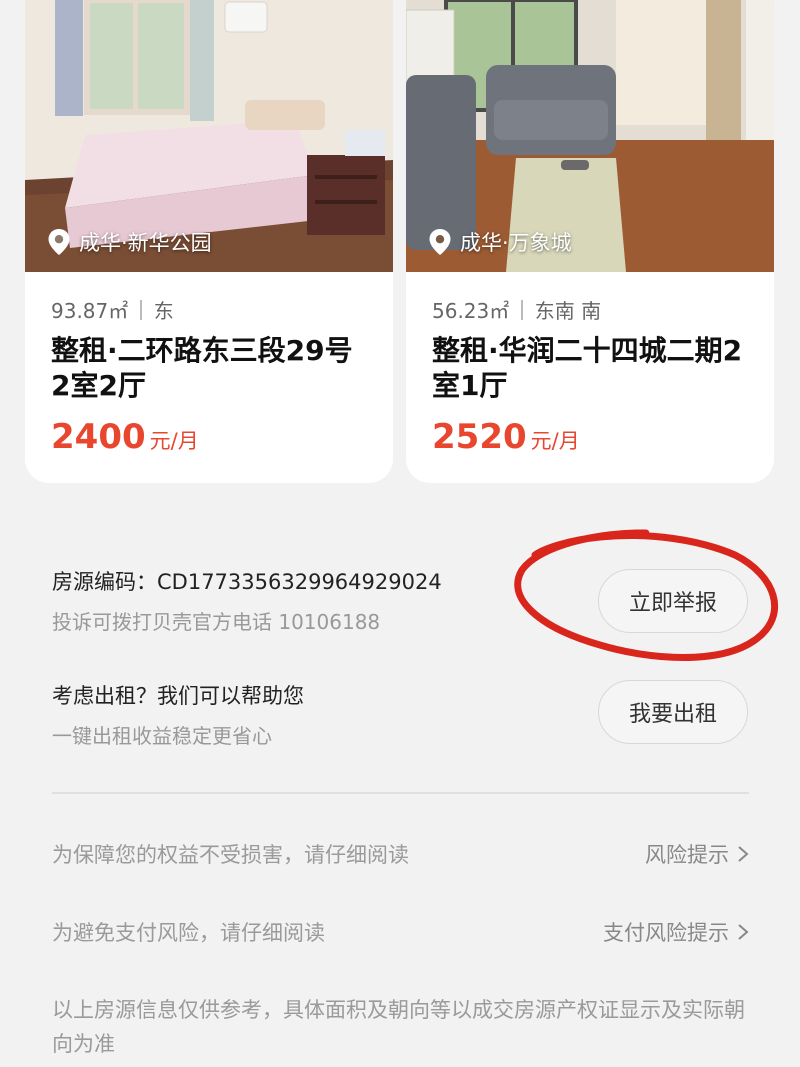  I want to click on listing-price: 2400 元/月, so click(125, 437).